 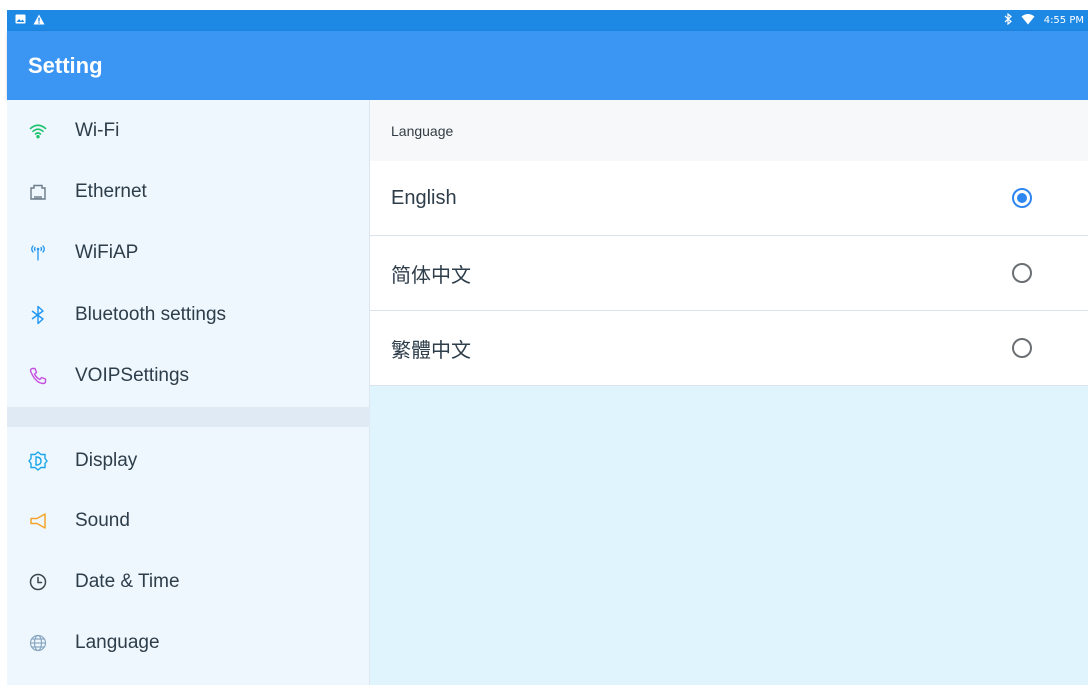 What do you see at coordinates (729, 273) in the screenshot?
I see `language-option-simplified-chinese: 简体中文` at bounding box center [729, 273].